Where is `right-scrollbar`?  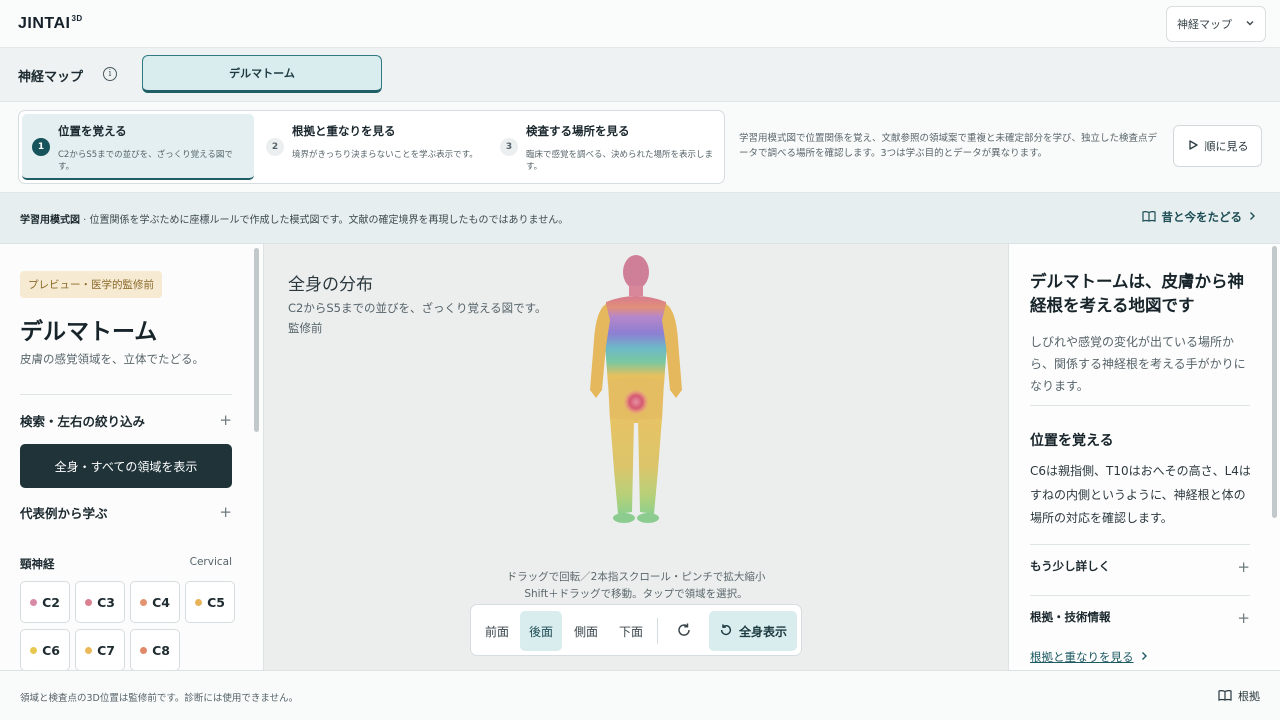 right-scrollbar is located at coordinates (1274, 382).